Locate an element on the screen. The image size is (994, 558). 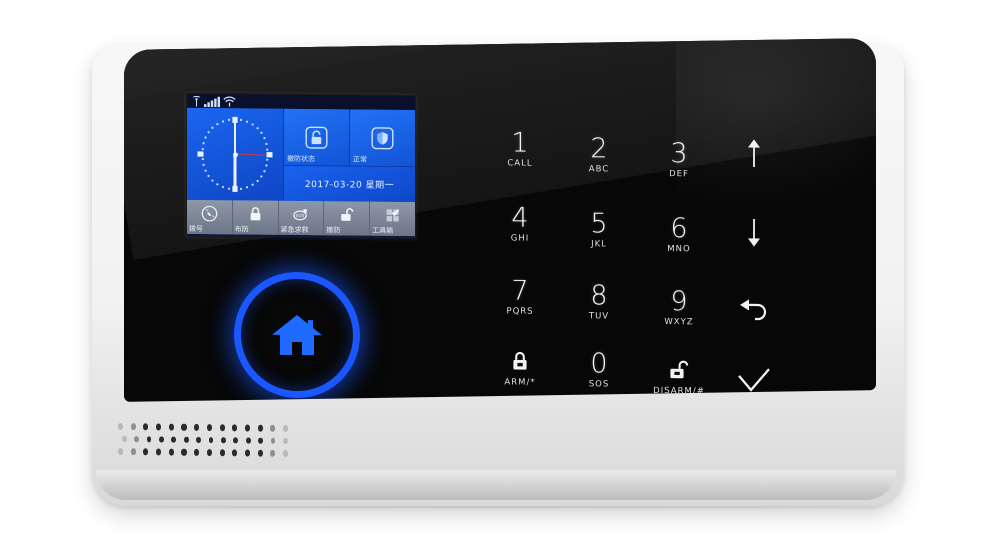
key-1-letters: CALL is located at coordinates (520, 163).